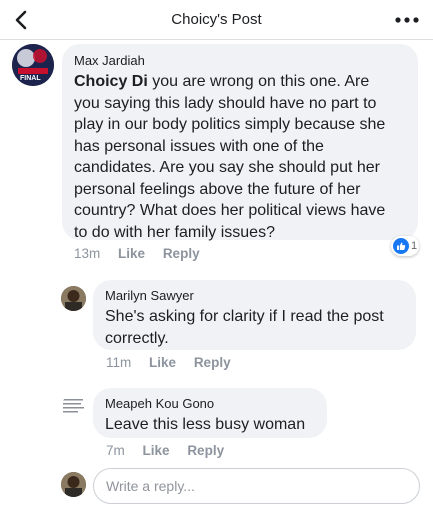 The height and width of the screenshot is (512, 433). I want to click on comment-meta: 11m Like Reply, so click(175, 362).